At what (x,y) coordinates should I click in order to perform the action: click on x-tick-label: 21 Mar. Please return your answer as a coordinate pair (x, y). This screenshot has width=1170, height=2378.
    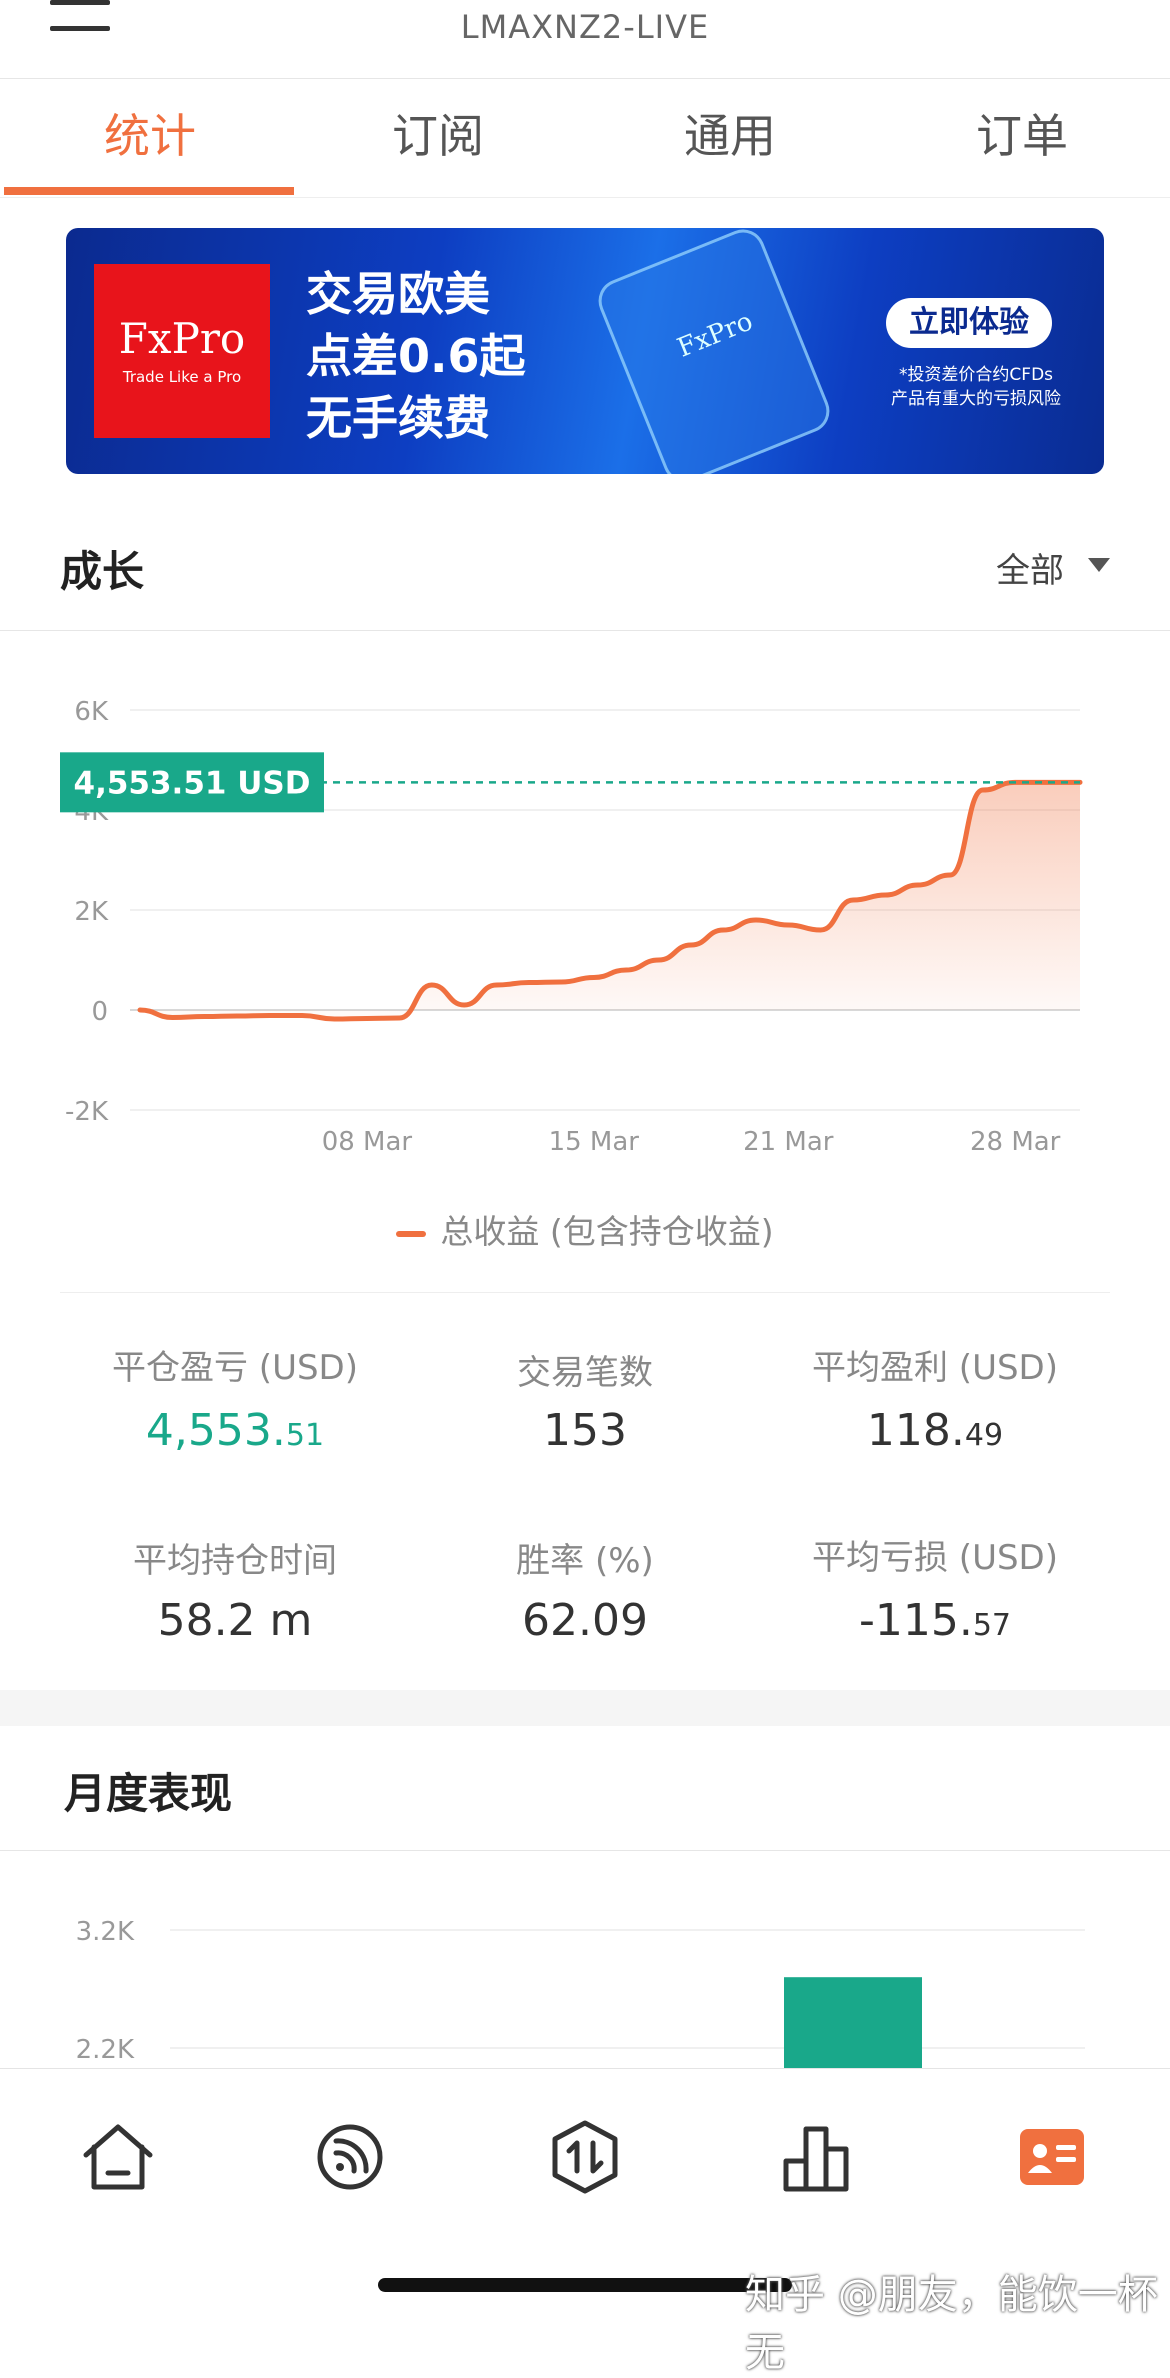
    Looking at the image, I should click on (788, 1142).